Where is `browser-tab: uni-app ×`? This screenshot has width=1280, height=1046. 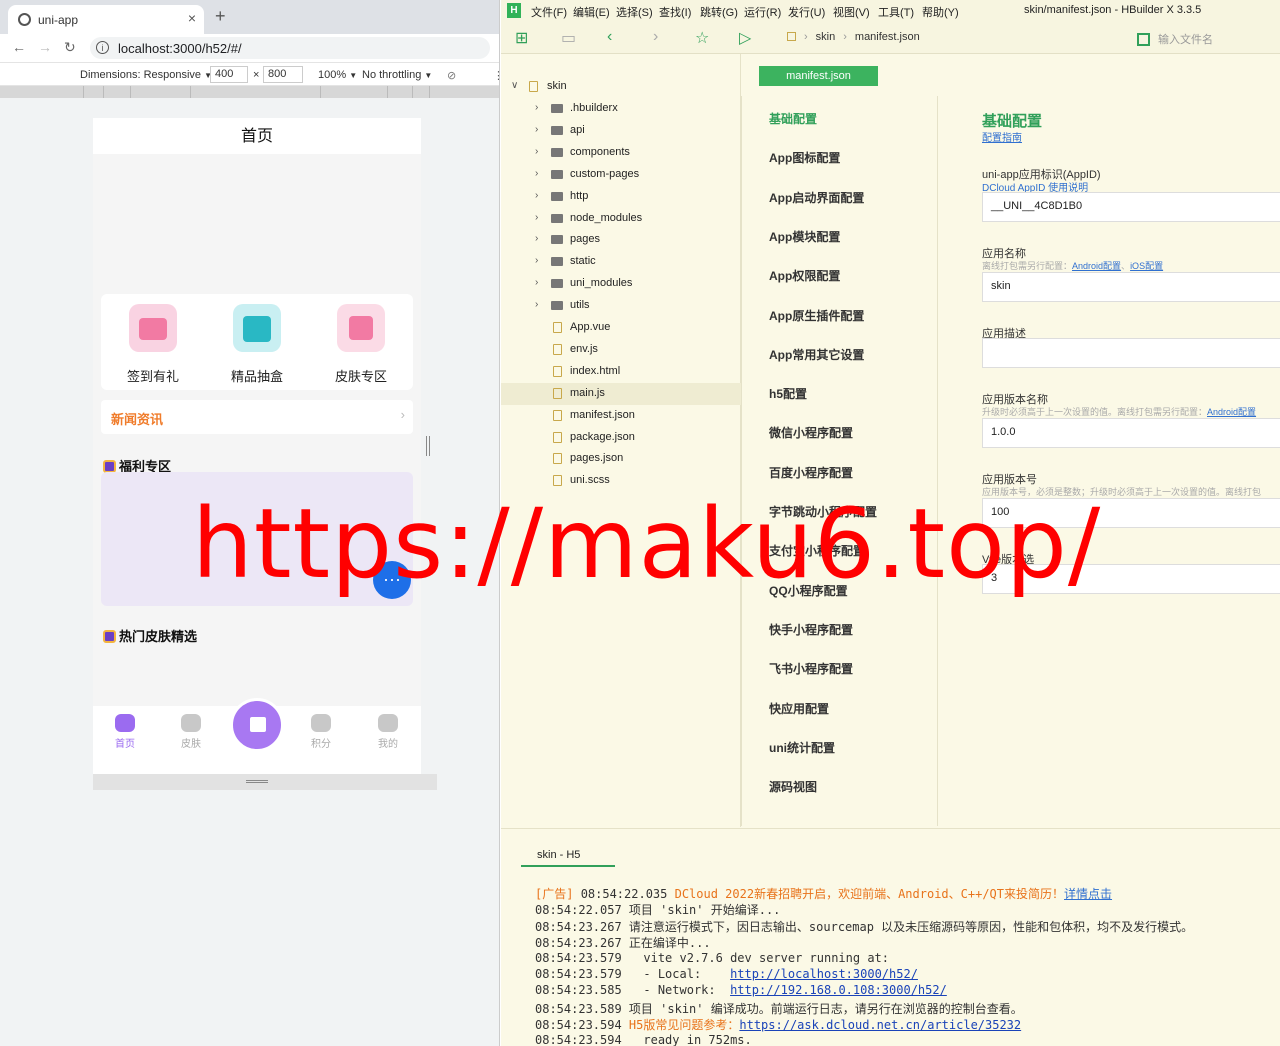 browser-tab: uni-app × is located at coordinates (106, 19).